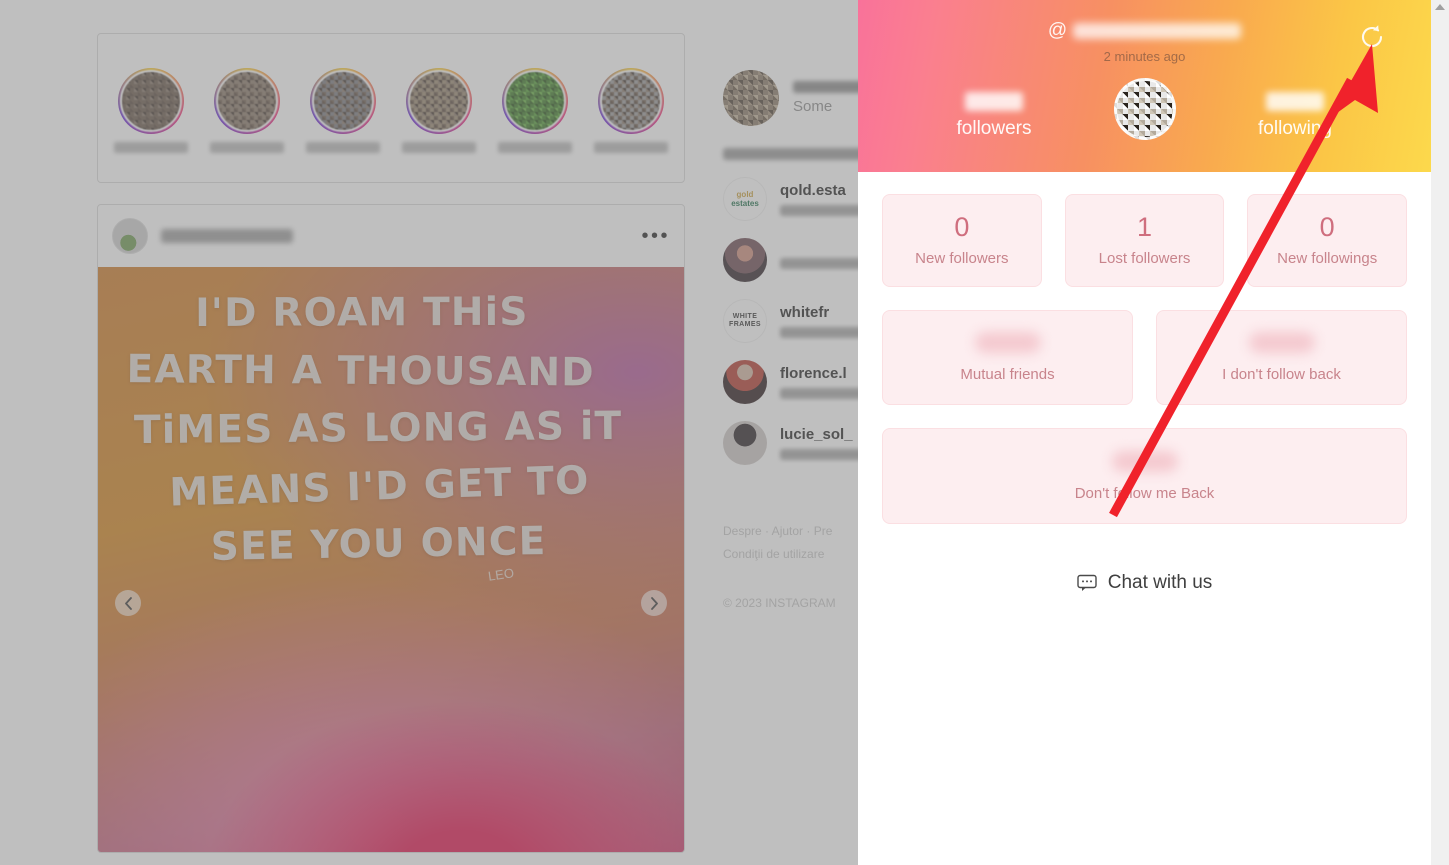 The width and height of the screenshot is (1449, 865). Describe the element at coordinates (130, 236) in the screenshot. I see `post-author-avatar` at that location.